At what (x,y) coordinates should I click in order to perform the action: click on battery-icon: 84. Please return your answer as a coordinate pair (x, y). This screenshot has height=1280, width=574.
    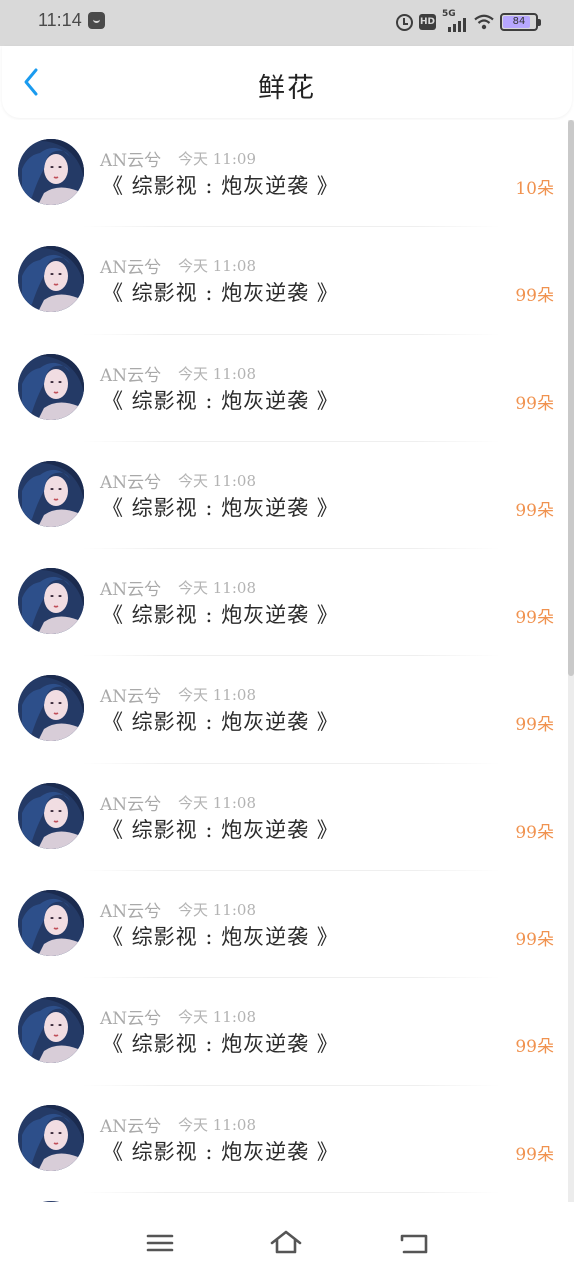
    Looking at the image, I should click on (520, 22).